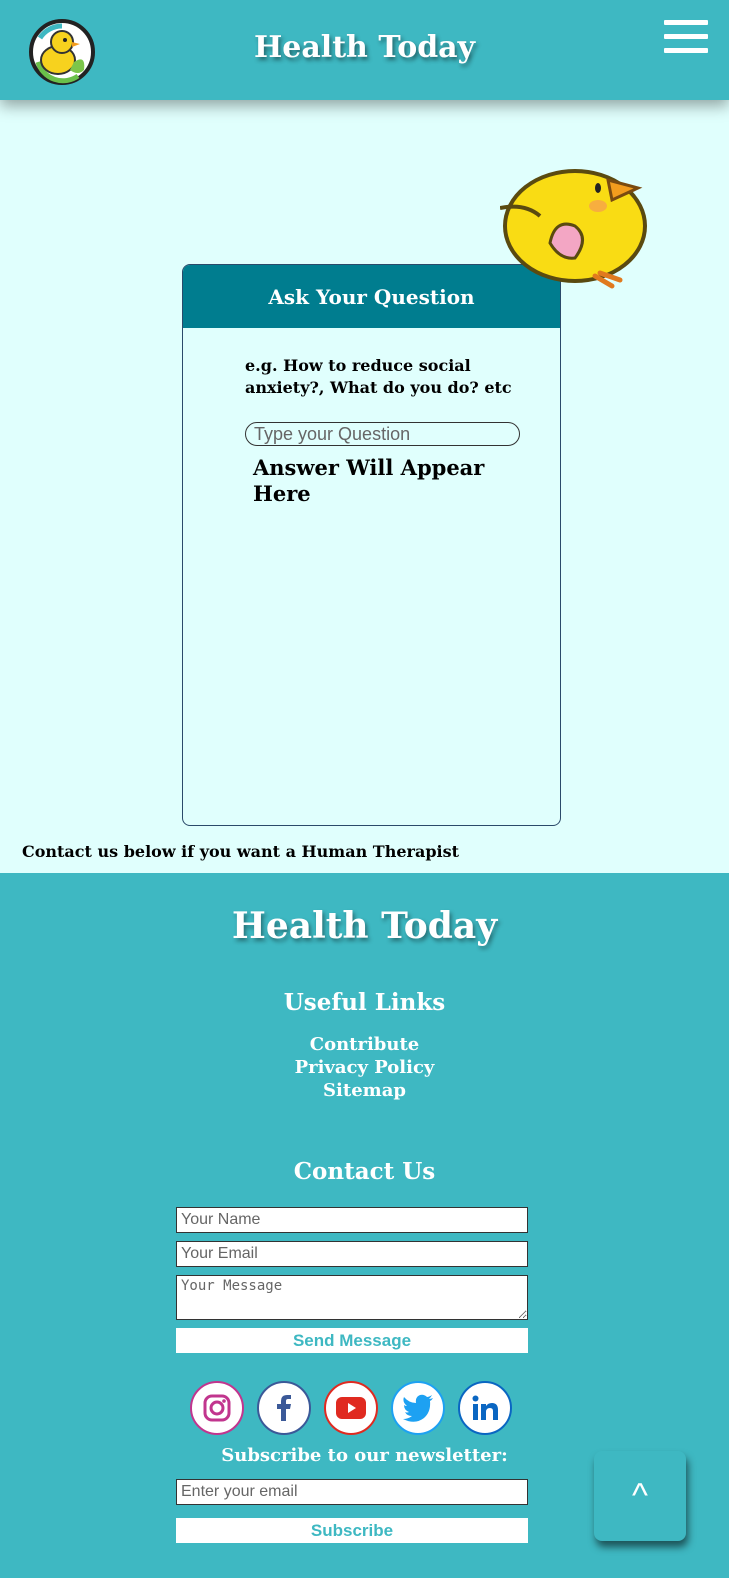 The height and width of the screenshot is (1578, 729). What do you see at coordinates (352, 1492) in the screenshot?
I see `newsletter-email-field` at bounding box center [352, 1492].